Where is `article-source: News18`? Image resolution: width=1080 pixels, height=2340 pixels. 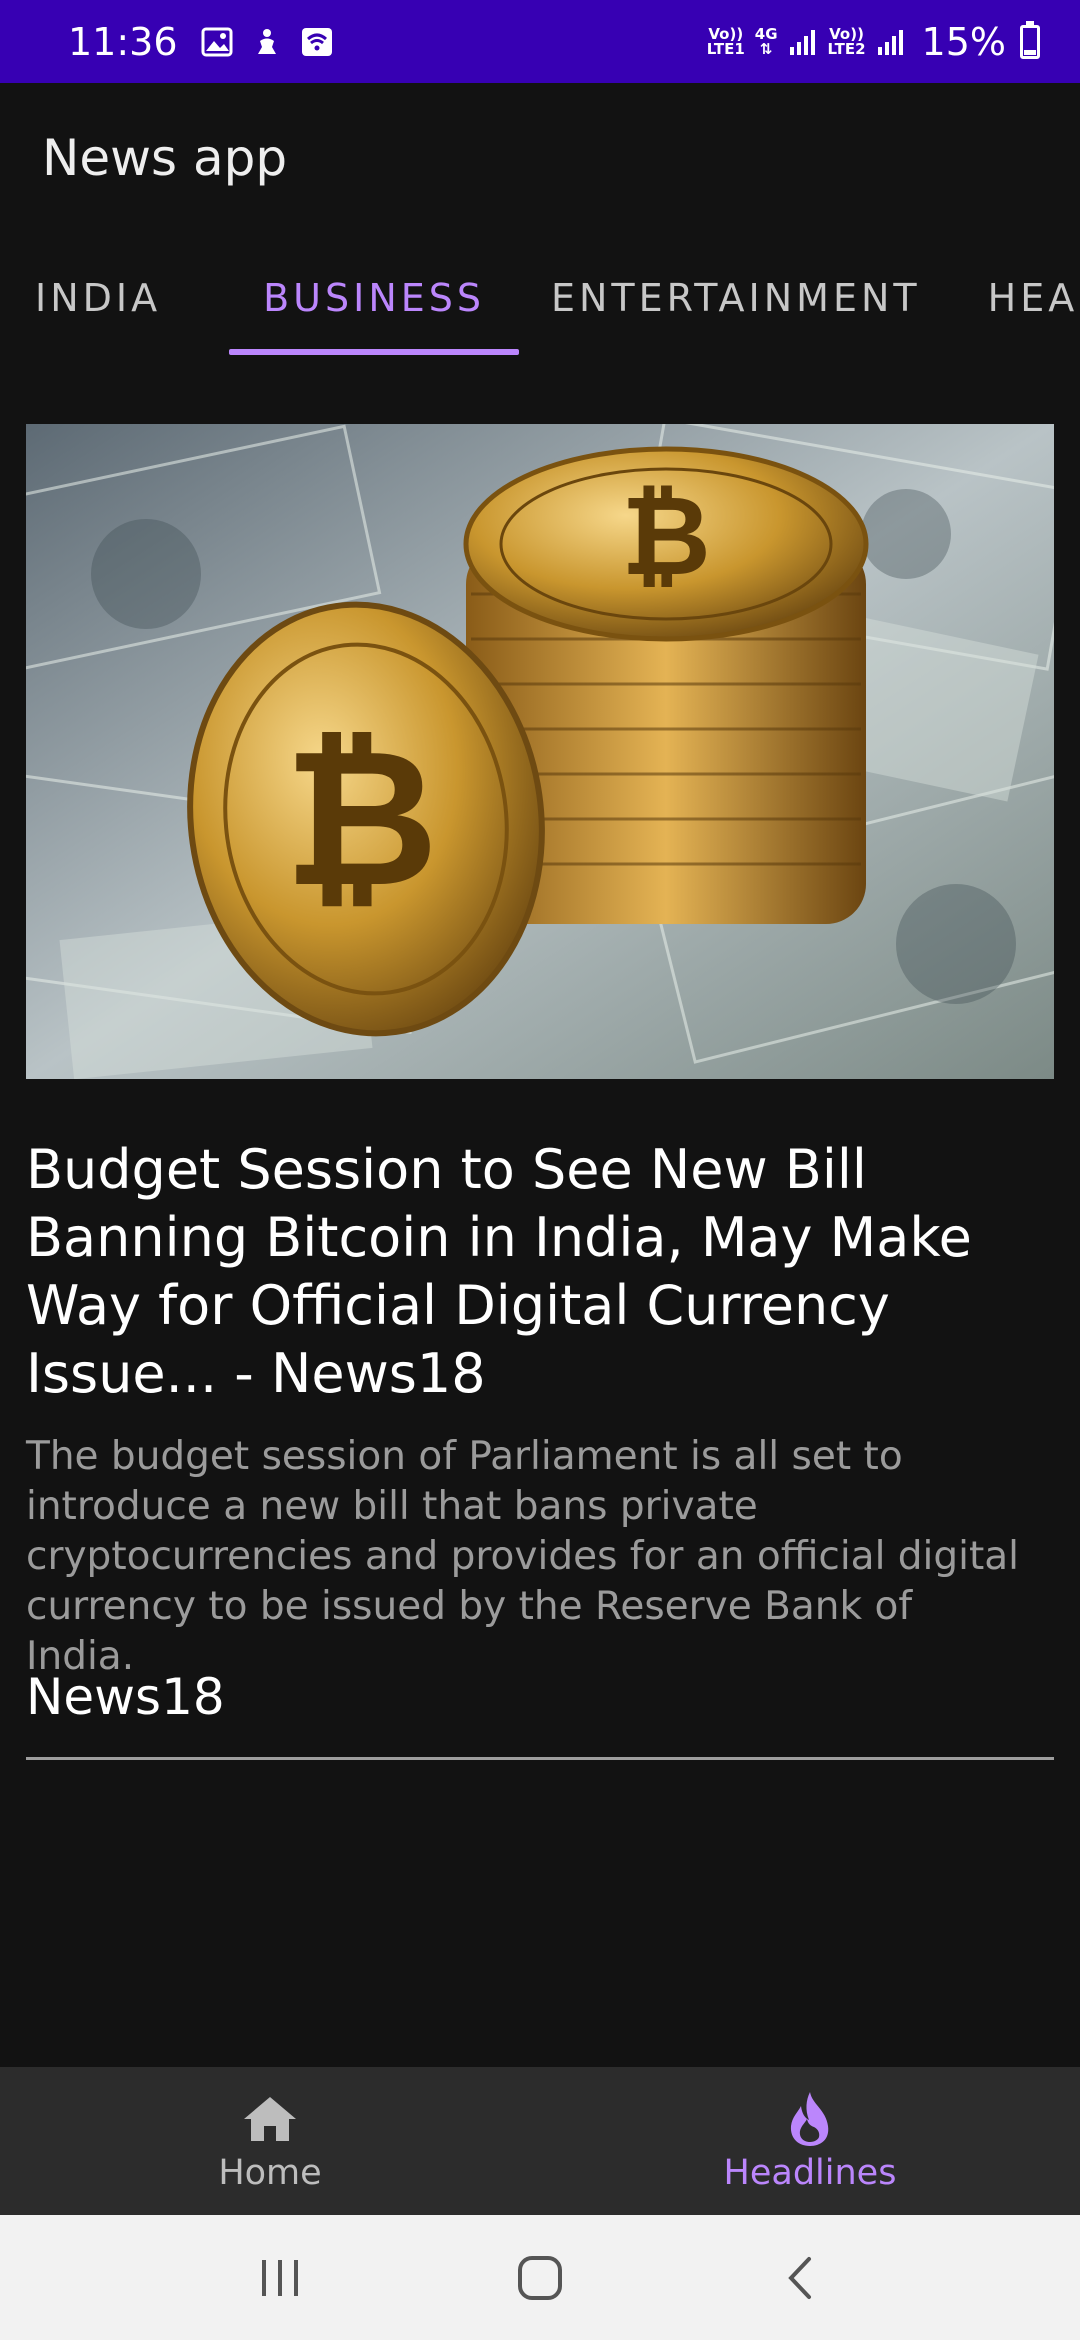 article-source: News18 is located at coordinates (125, 1697).